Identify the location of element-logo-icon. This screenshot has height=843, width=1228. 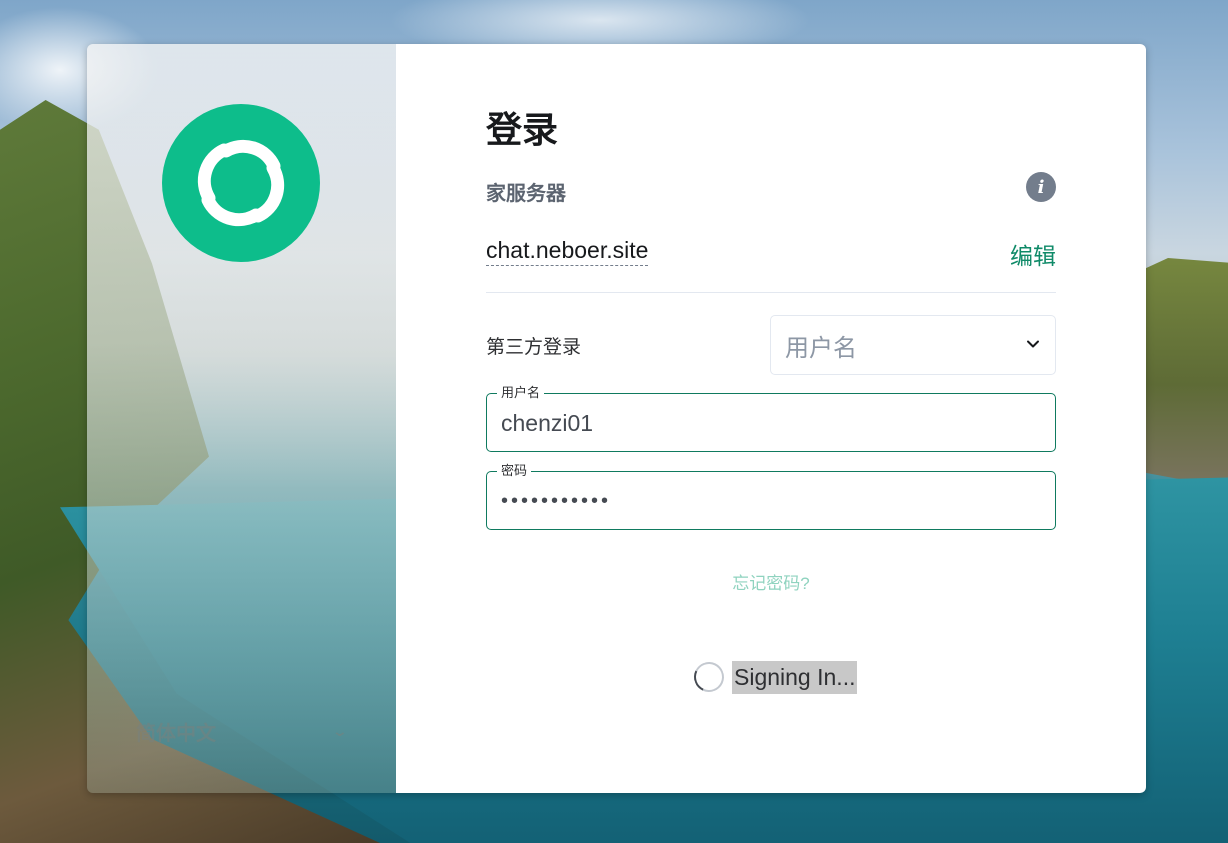
(241, 183).